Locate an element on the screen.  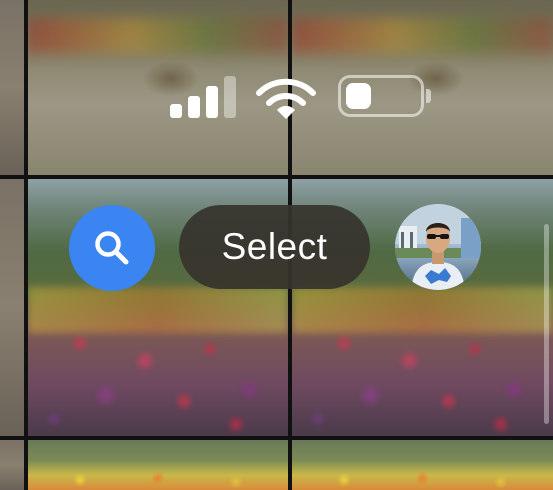
search-icon is located at coordinates (112, 248).